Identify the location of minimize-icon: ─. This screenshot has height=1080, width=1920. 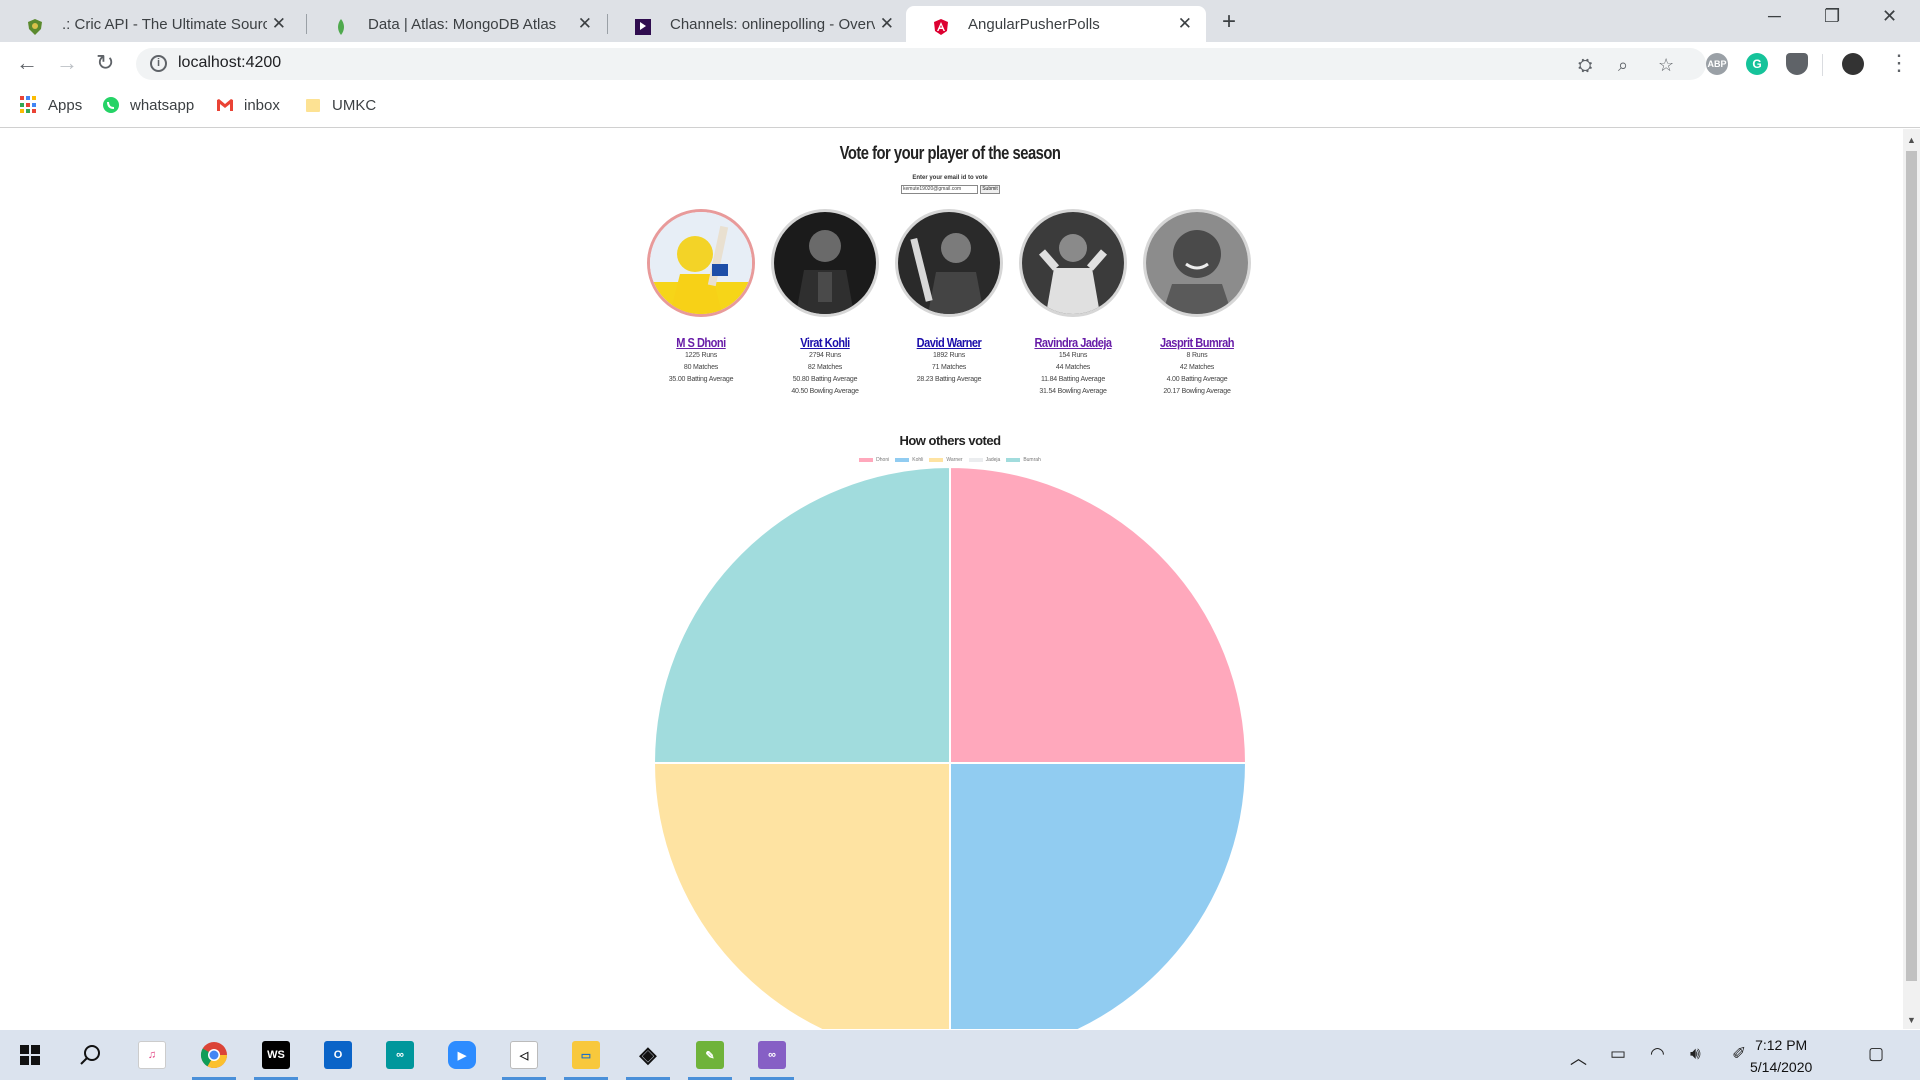
(1774, 16).